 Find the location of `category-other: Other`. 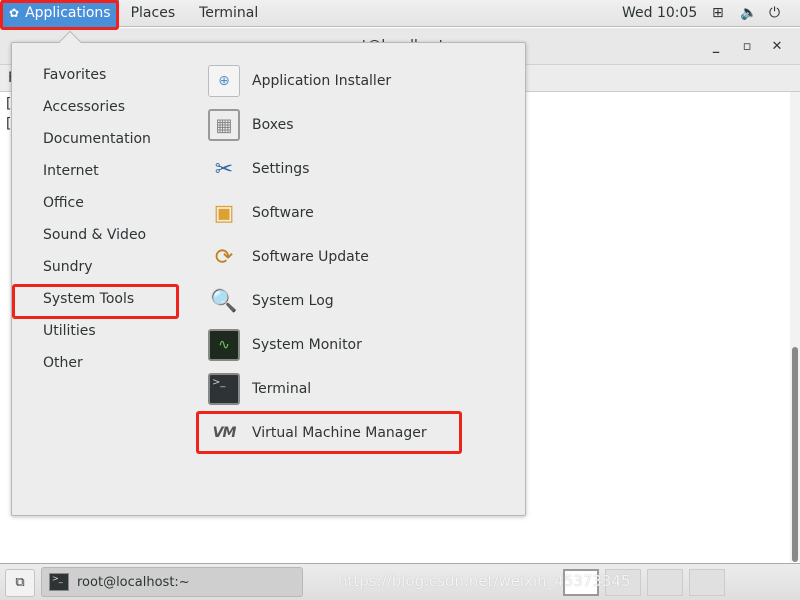

category-other: Other is located at coordinates (63, 363).